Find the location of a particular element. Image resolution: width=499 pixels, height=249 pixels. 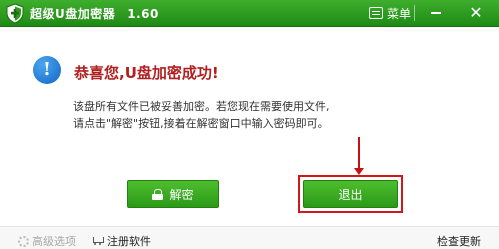

app-version: 1.60 is located at coordinates (143, 14).